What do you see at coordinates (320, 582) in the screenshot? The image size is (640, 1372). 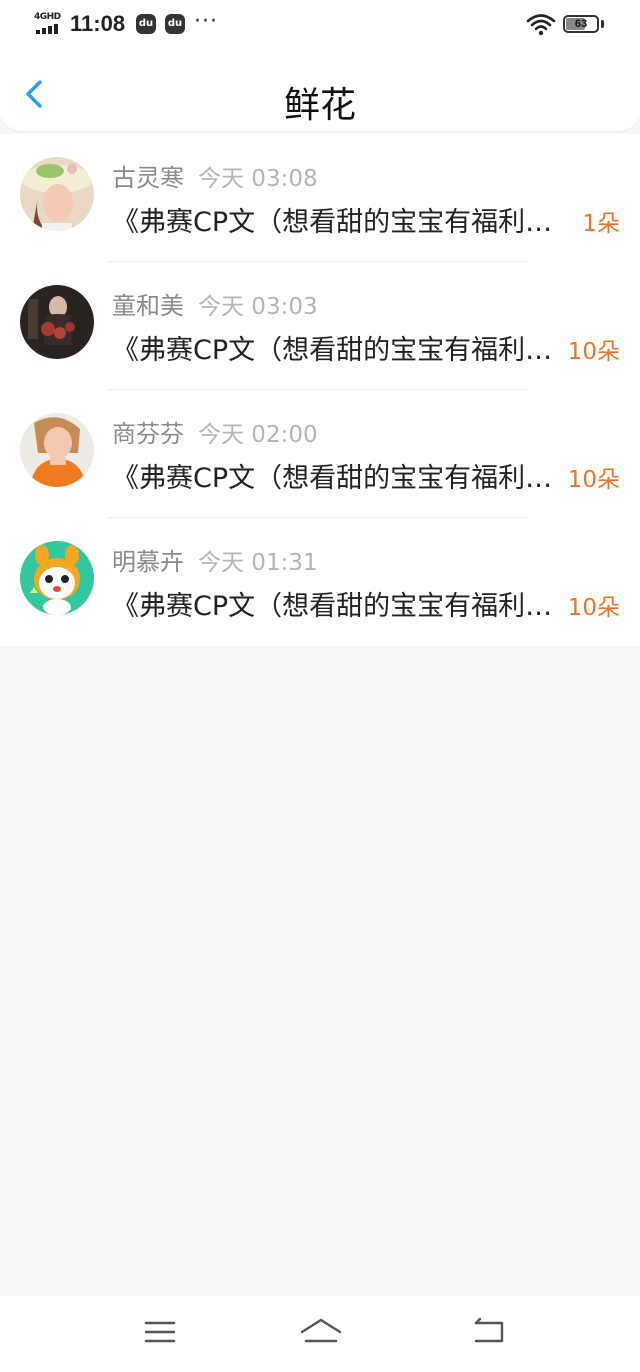 I see `list-item: 明慕卉 今天 01:31 《弗赛CP文（想看甜的宝宝有福利了）》 10朵` at bounding box center [320, 582].